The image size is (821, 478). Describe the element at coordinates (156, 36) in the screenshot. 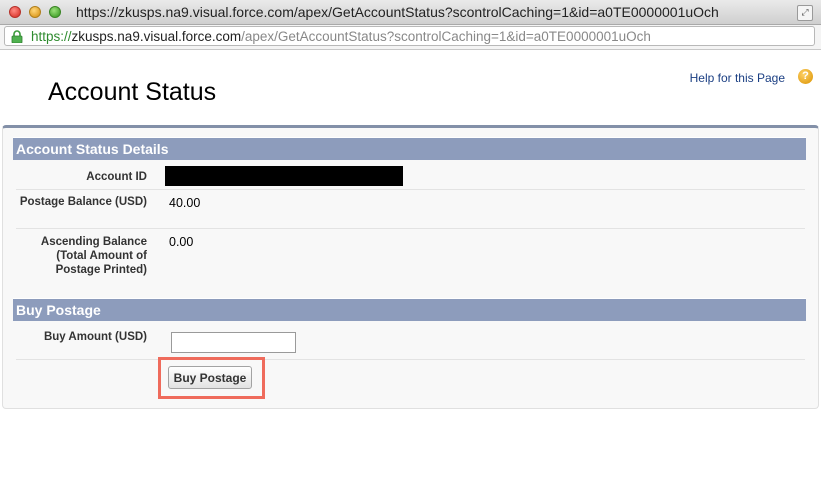

I see `url-host: zkusps.na9.visual.force.com` at that location.